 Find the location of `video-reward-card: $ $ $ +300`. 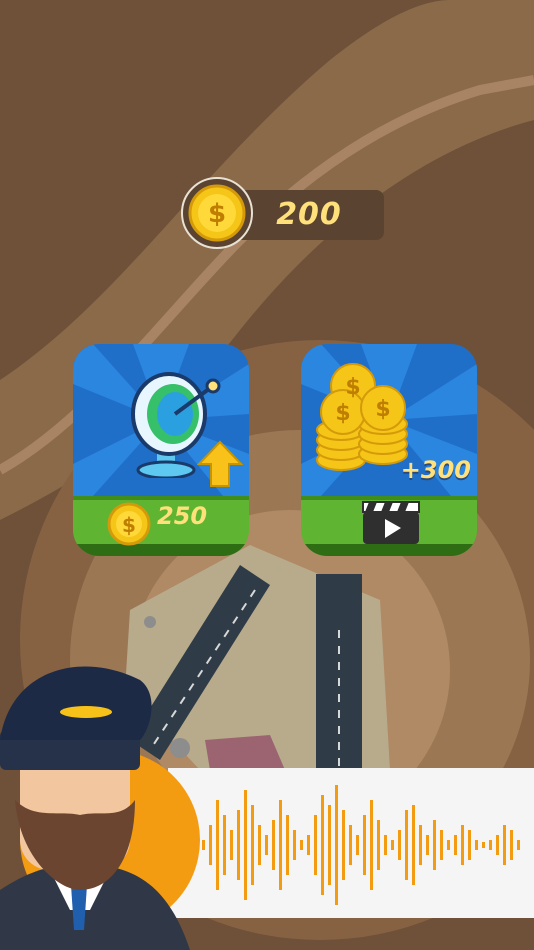

video-reward-card: $ $ $ +300 is located at coordinates (389, 450).